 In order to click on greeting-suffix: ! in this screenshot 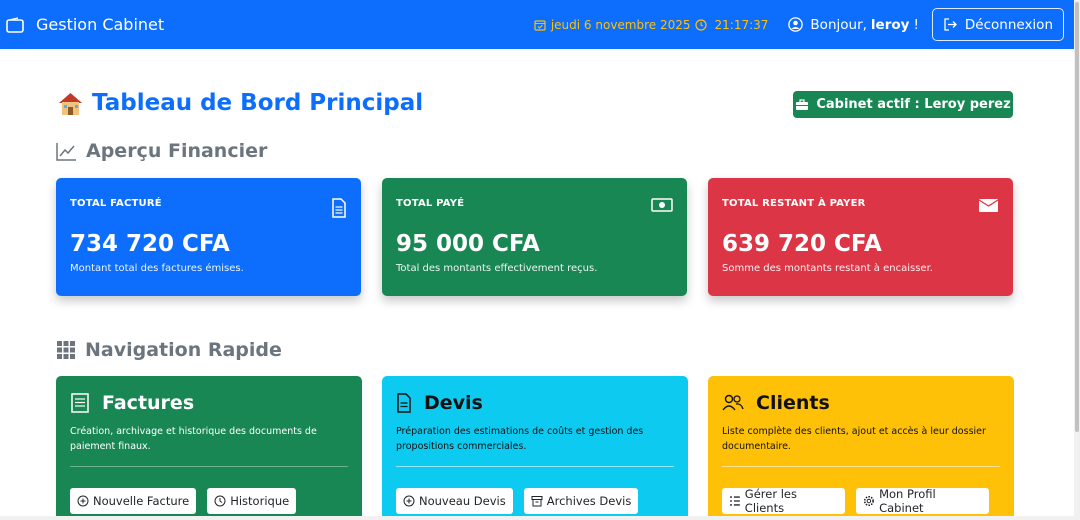, I will do `click(916, 24)`.